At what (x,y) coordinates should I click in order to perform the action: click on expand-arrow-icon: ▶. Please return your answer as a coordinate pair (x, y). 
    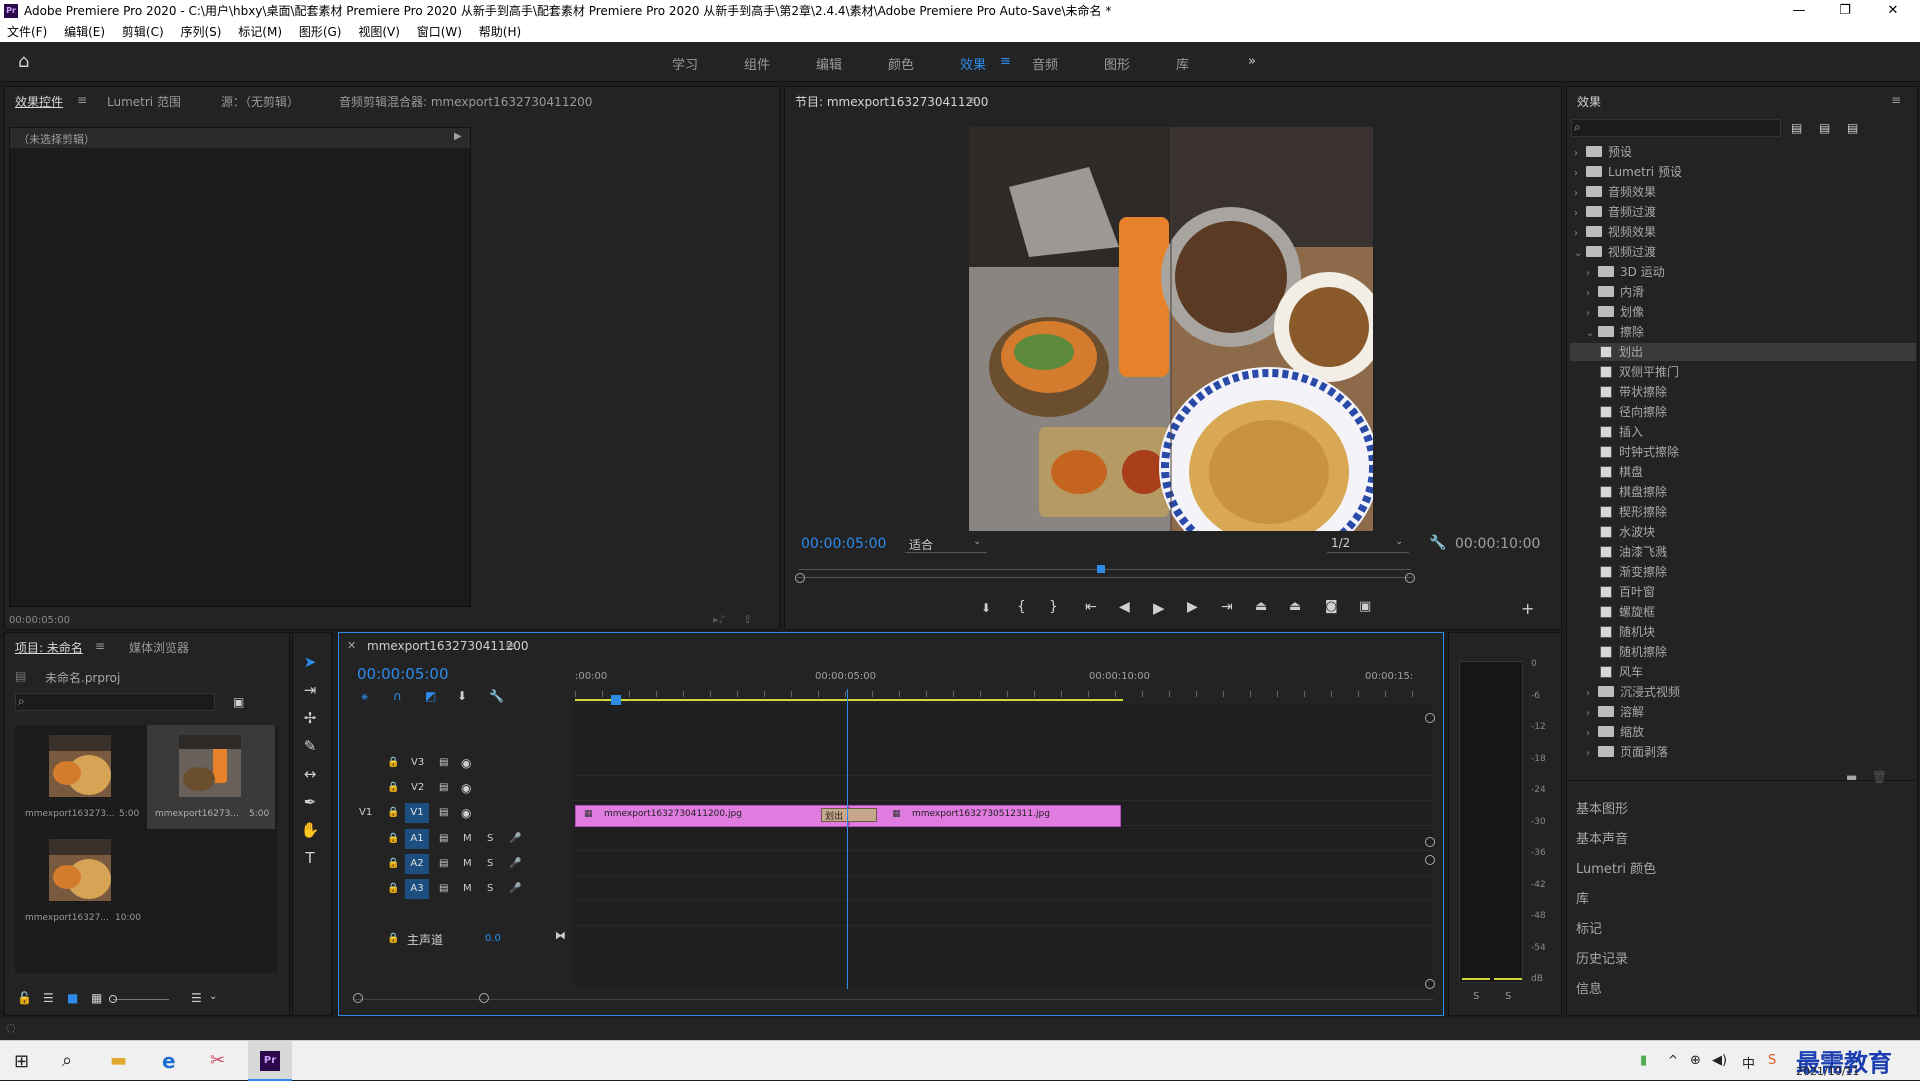
    Looking at the image, I should click on (458, 136).